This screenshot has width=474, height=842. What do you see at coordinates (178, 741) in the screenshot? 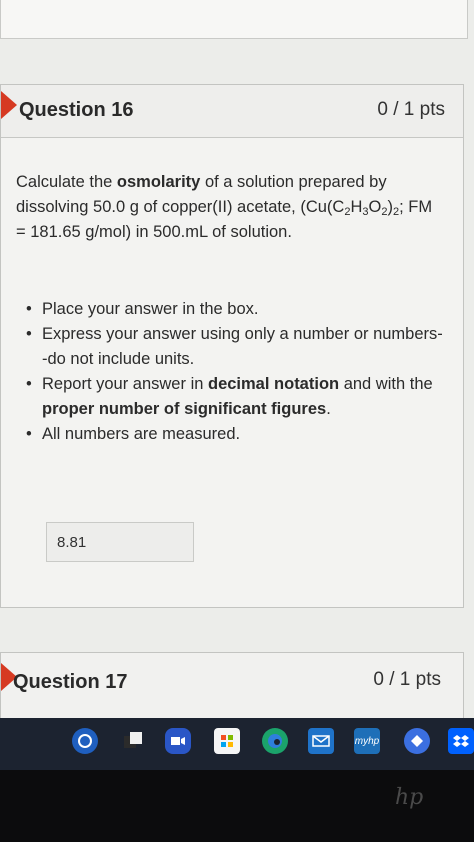
I see `meet-icon` at bounding box center [178, 741].